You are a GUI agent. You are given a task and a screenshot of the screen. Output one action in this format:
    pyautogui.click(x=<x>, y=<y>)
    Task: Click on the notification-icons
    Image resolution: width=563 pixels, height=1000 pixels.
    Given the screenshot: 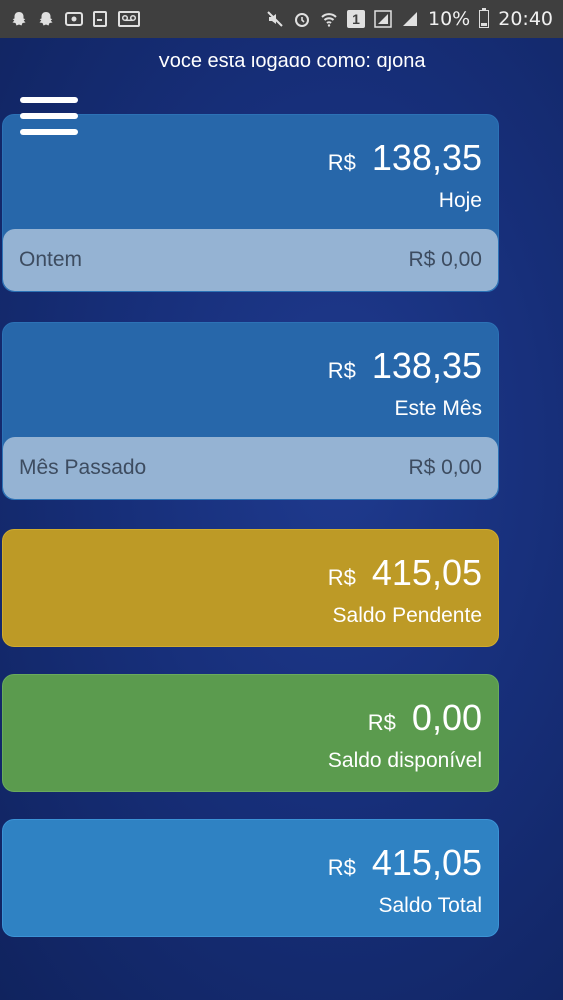 What is the action you would take?
    pyautogui.click(x=75, y=19)
    